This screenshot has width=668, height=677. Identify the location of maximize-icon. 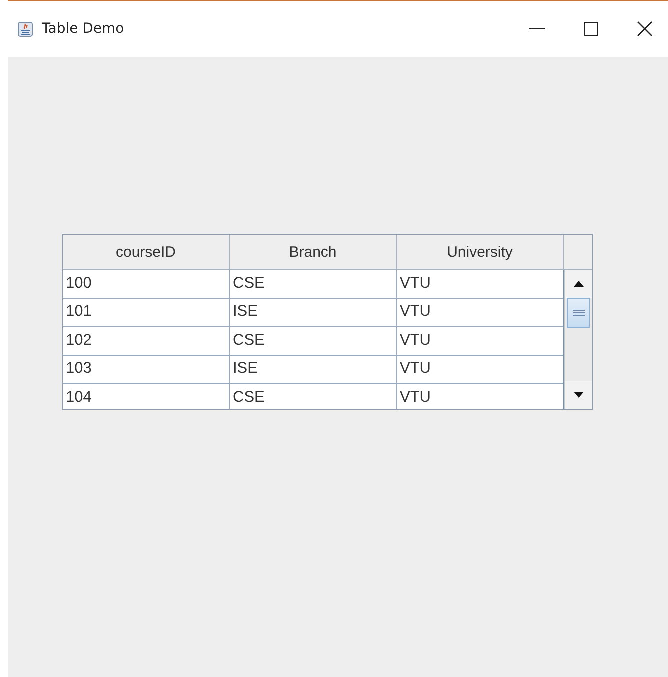
(591, 29).